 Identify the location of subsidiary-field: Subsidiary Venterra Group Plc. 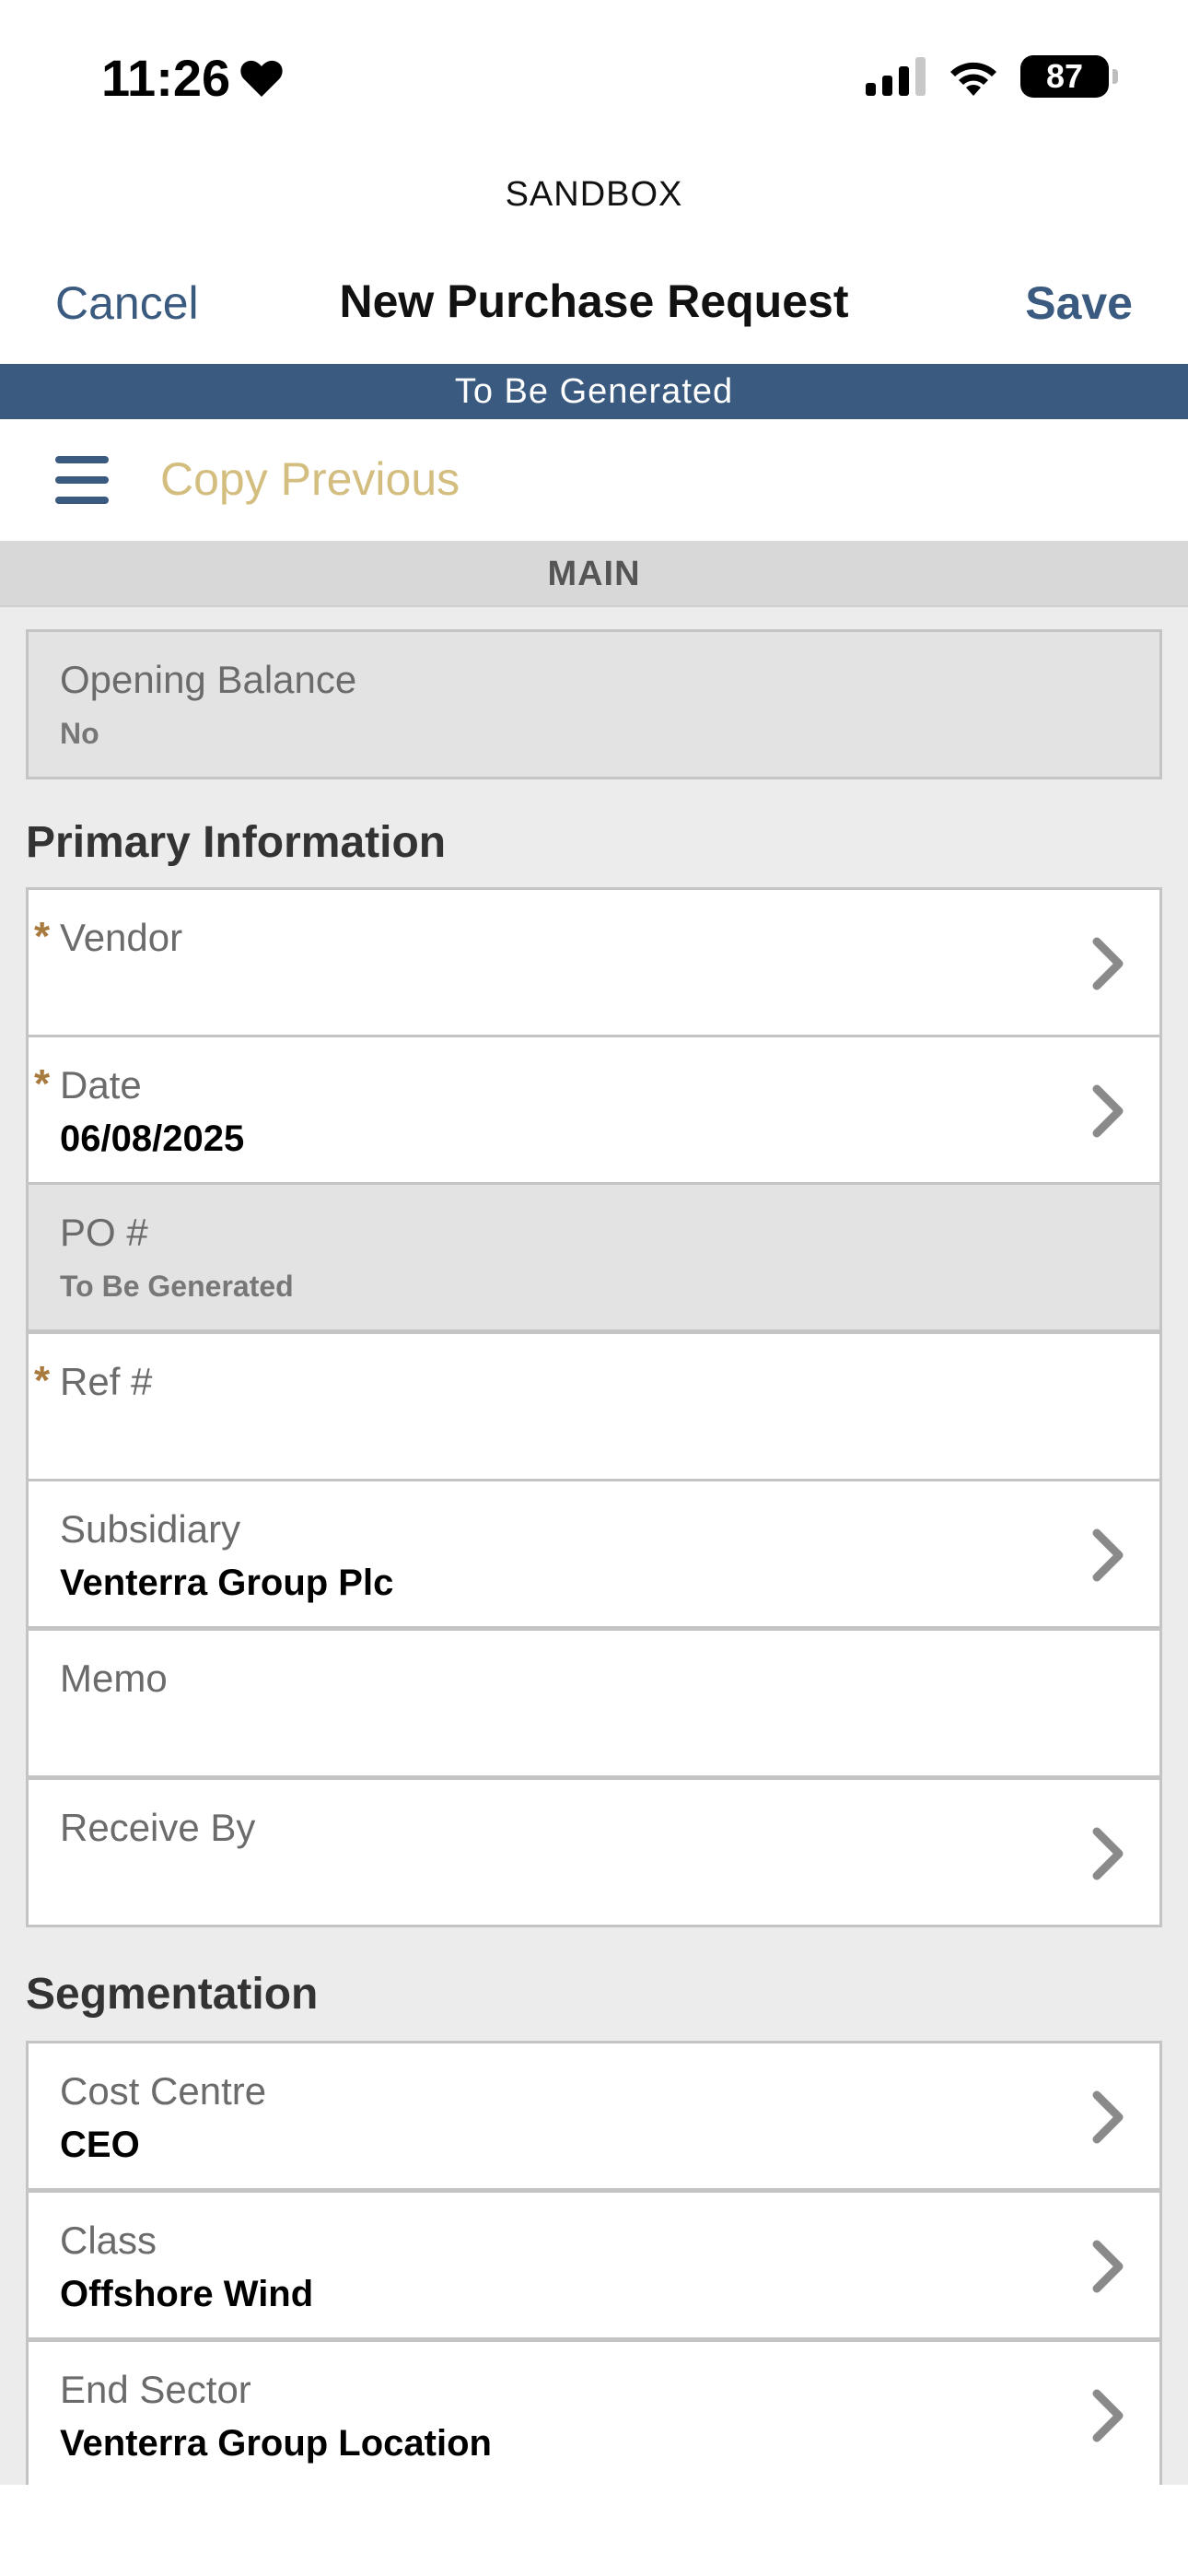
(594, 1554).